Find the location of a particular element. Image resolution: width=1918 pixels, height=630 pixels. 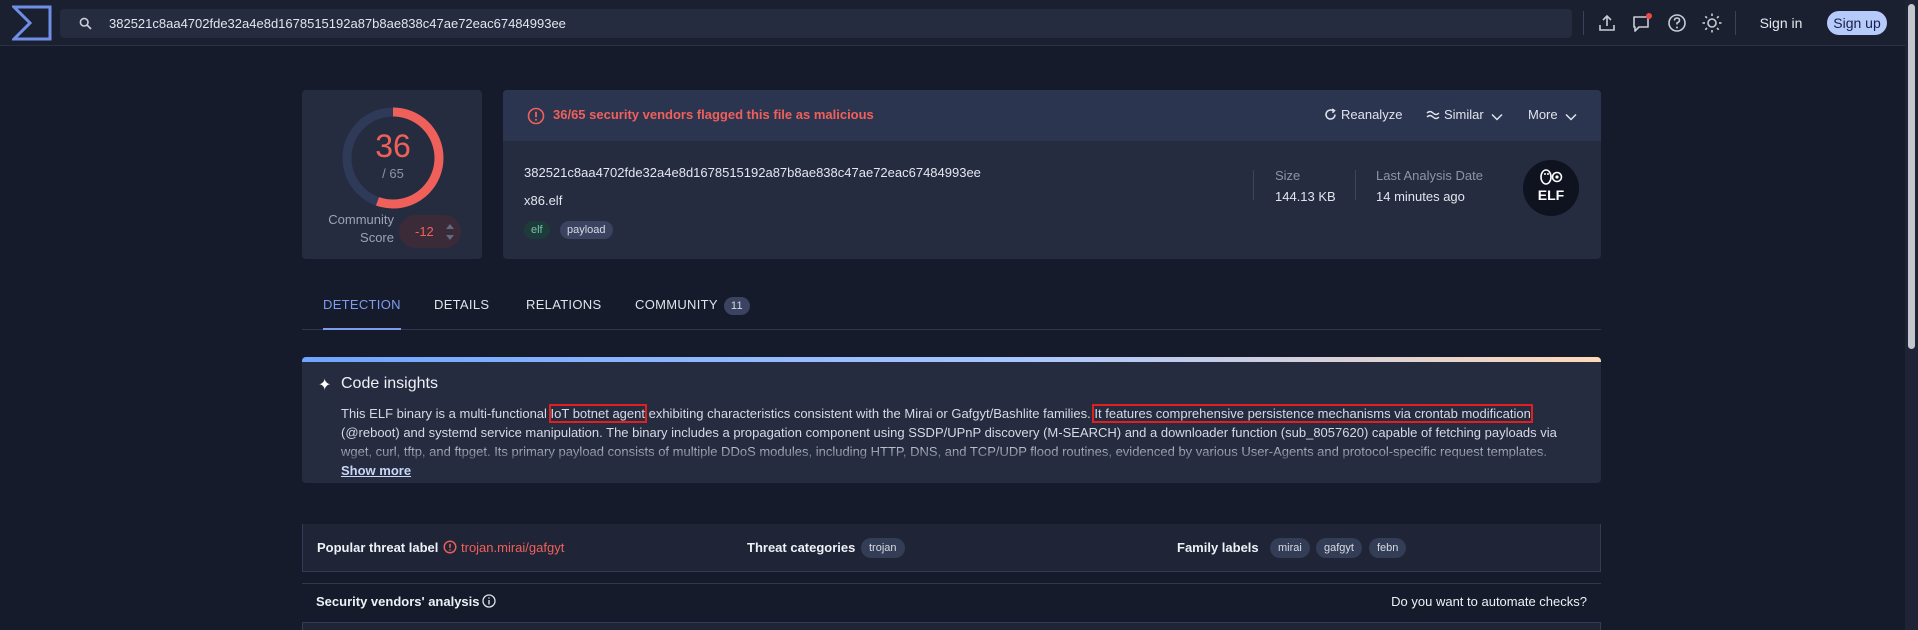

show-more-link: Show more is located at coordinates (376, 470).